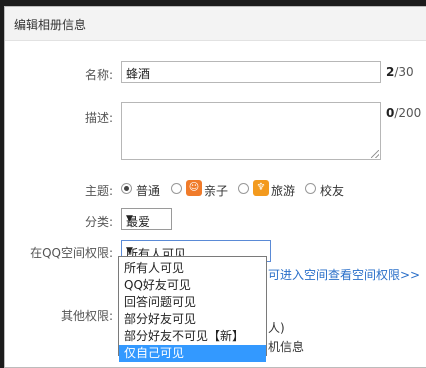 The width and height of the screenshot is (426, 368). Describe the element at coordinates (98, 118) in the screenshot. I see `description-label: 描述:` at that location.